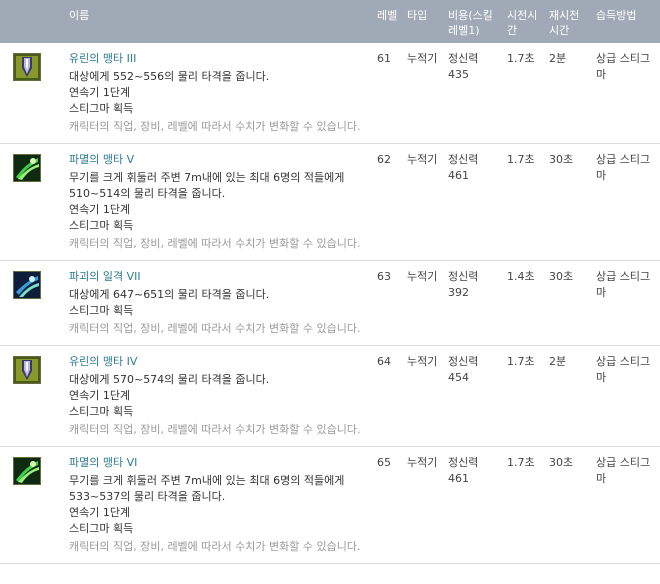 This screenshot has width=660, height=584. Describe the element at coordinates (521, 276) in the screenshot. I see `skill-cast-time: 1.4초` at that location.